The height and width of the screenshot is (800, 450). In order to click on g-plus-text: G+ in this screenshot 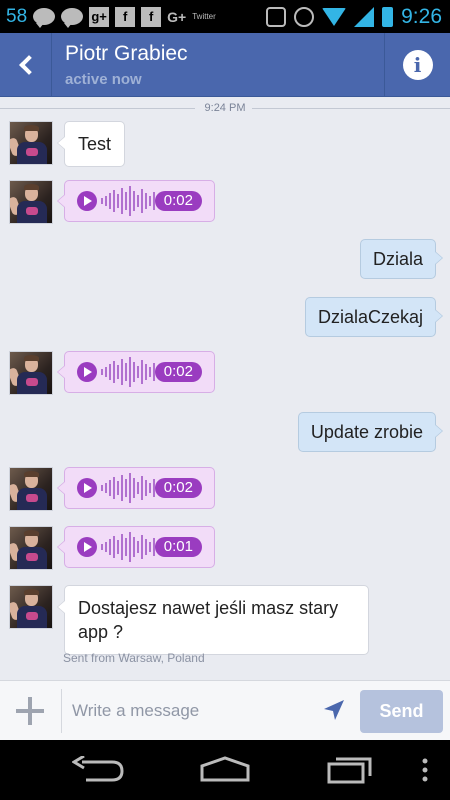, I will do `click(177, 16)`.